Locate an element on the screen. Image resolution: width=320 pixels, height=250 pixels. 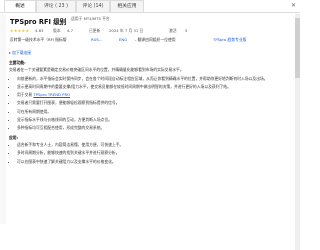
tpspro-link: TPSpro TREND PRO is located at coordinates (51, 94).